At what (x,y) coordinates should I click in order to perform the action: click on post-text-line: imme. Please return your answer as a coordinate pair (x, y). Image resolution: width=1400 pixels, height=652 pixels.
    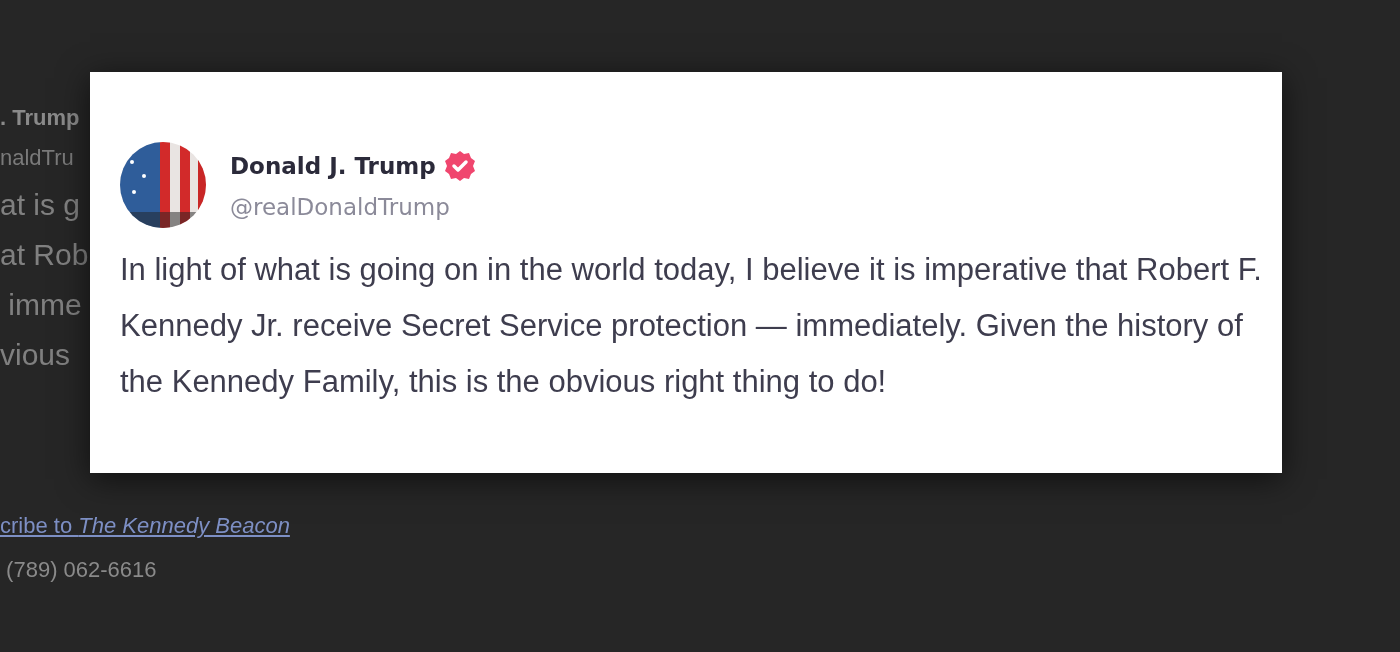
    Looking at the image, I should click on (45, 305).